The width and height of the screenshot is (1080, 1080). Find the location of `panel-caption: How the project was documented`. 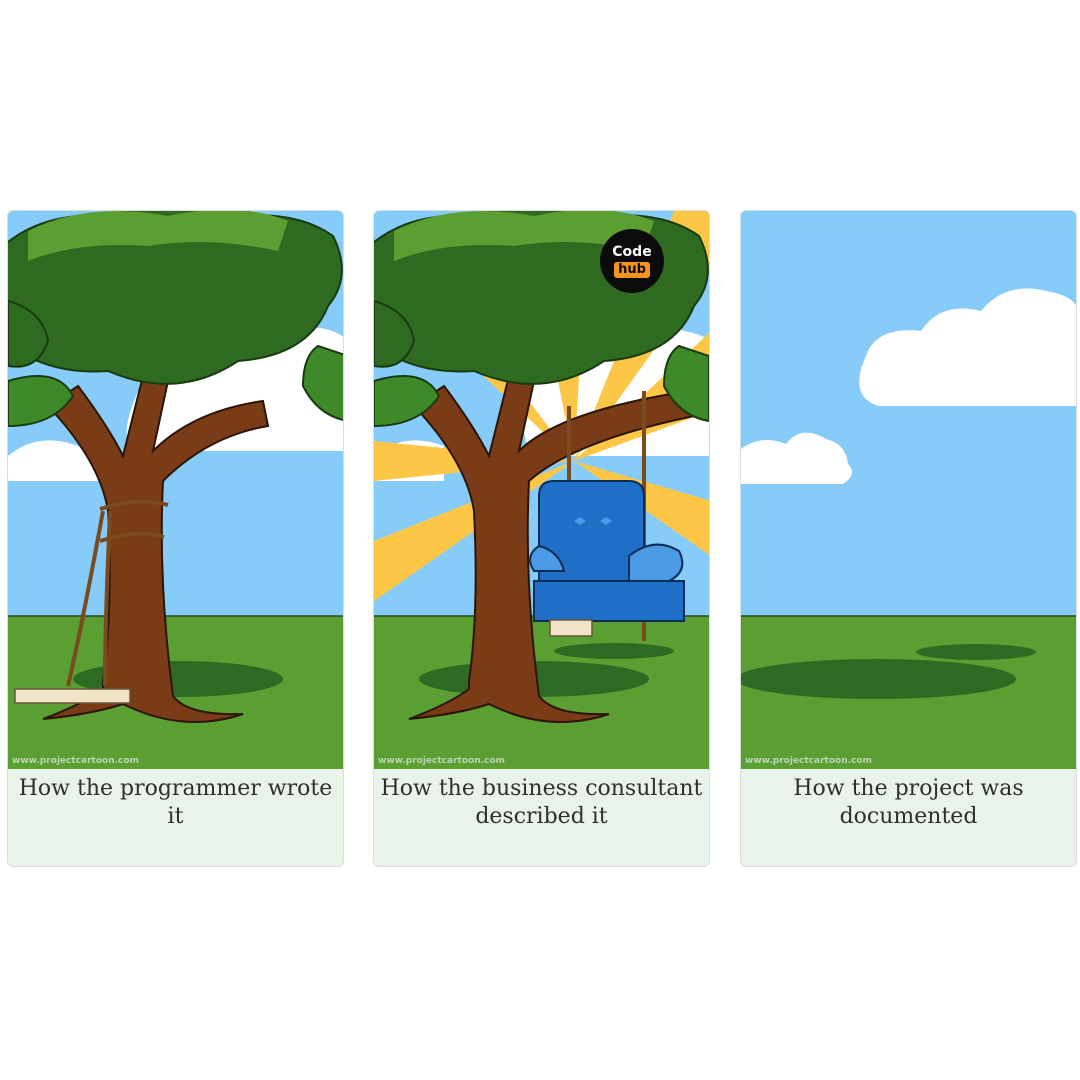

panel-caption: How the project was documented is located at coordinates (908, 802).